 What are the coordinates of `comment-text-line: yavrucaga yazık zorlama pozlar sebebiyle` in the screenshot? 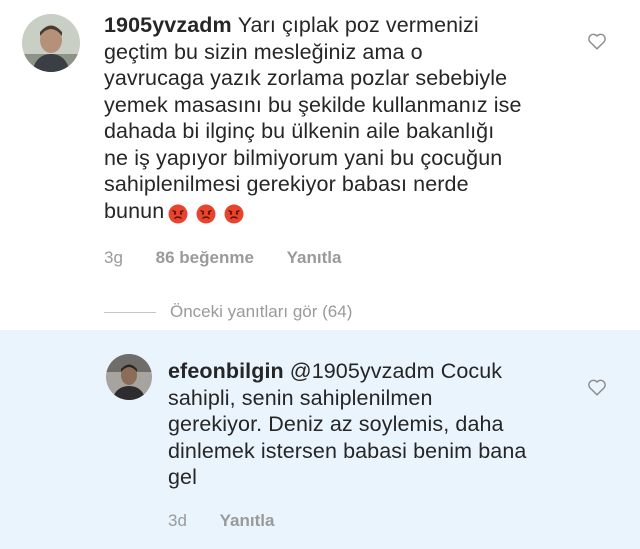 It's located at (306, 78).